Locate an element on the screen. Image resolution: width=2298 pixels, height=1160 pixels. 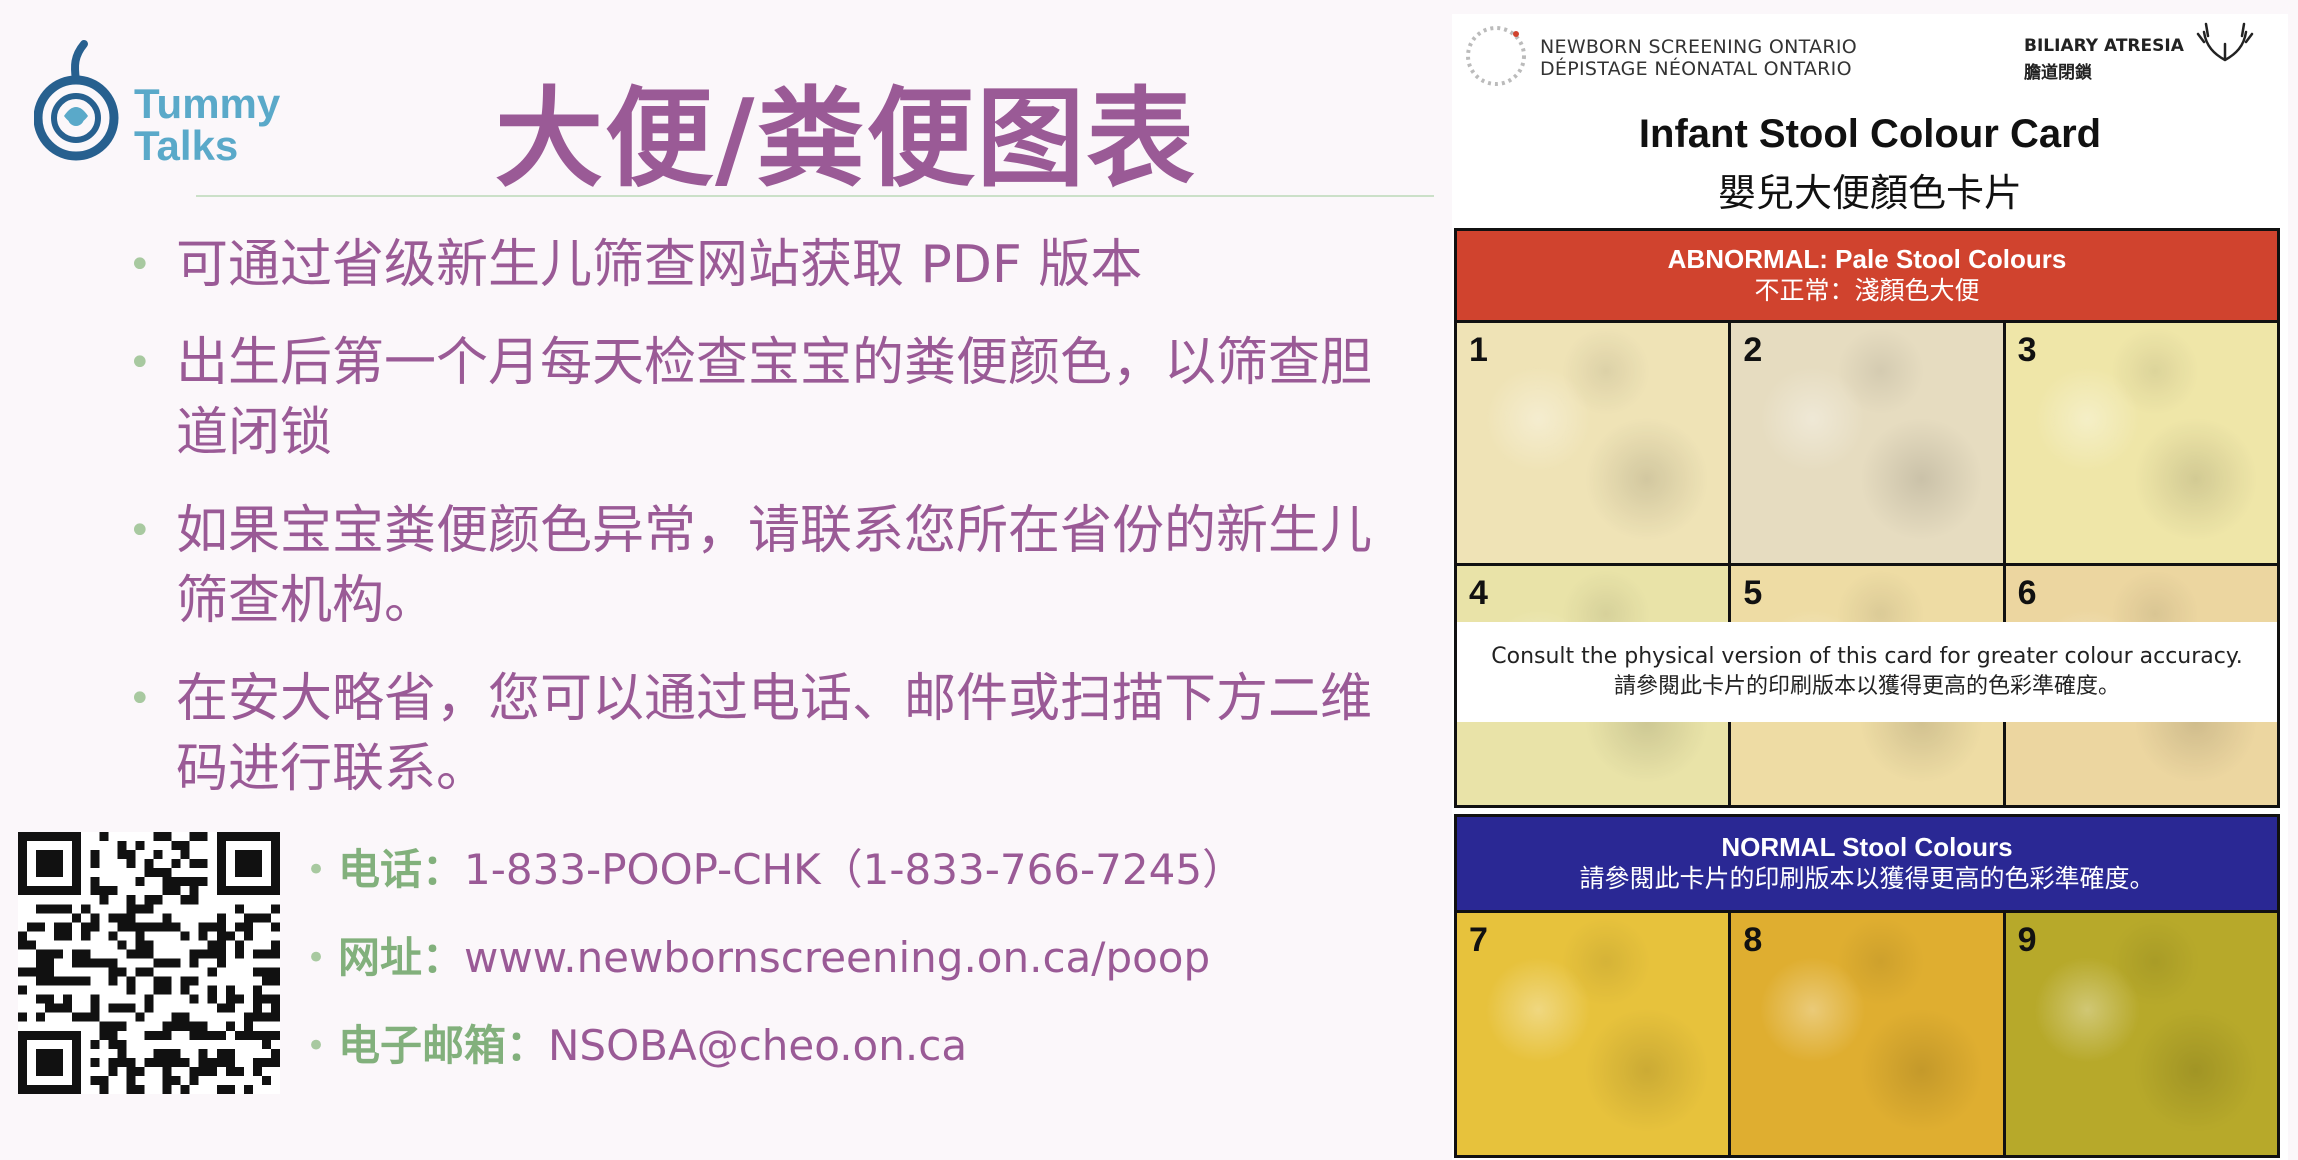
card-subtitle: 嬰兒大便顏色卡片 is located at coordinates (1869, 193).